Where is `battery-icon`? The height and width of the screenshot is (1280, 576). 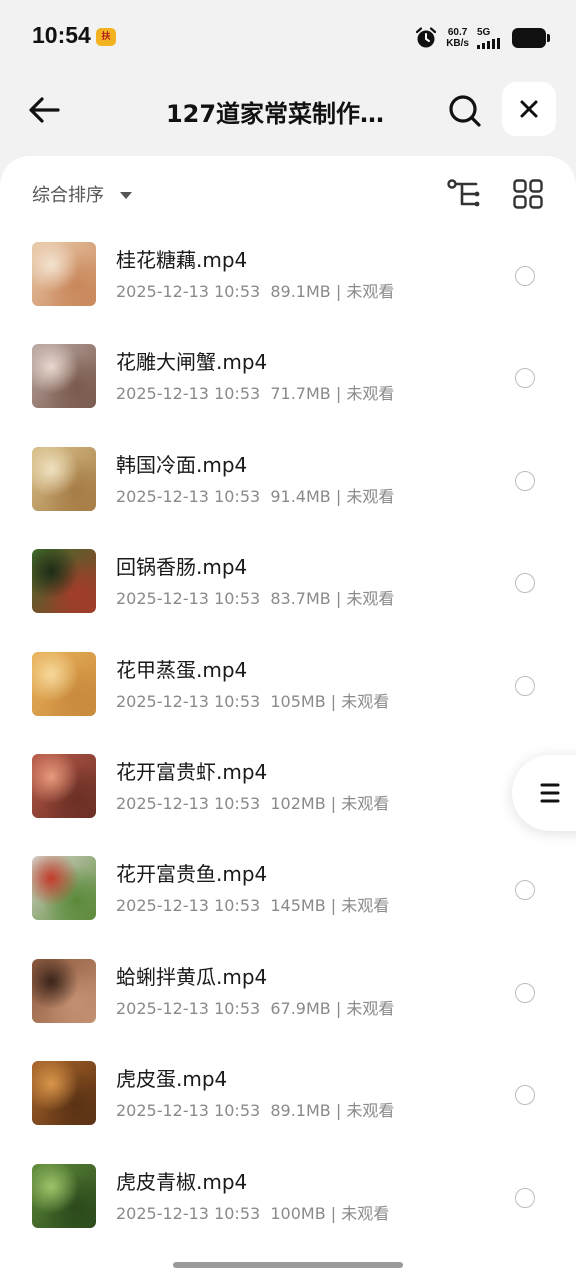
battery-icon is located at coordinates (531, 38).